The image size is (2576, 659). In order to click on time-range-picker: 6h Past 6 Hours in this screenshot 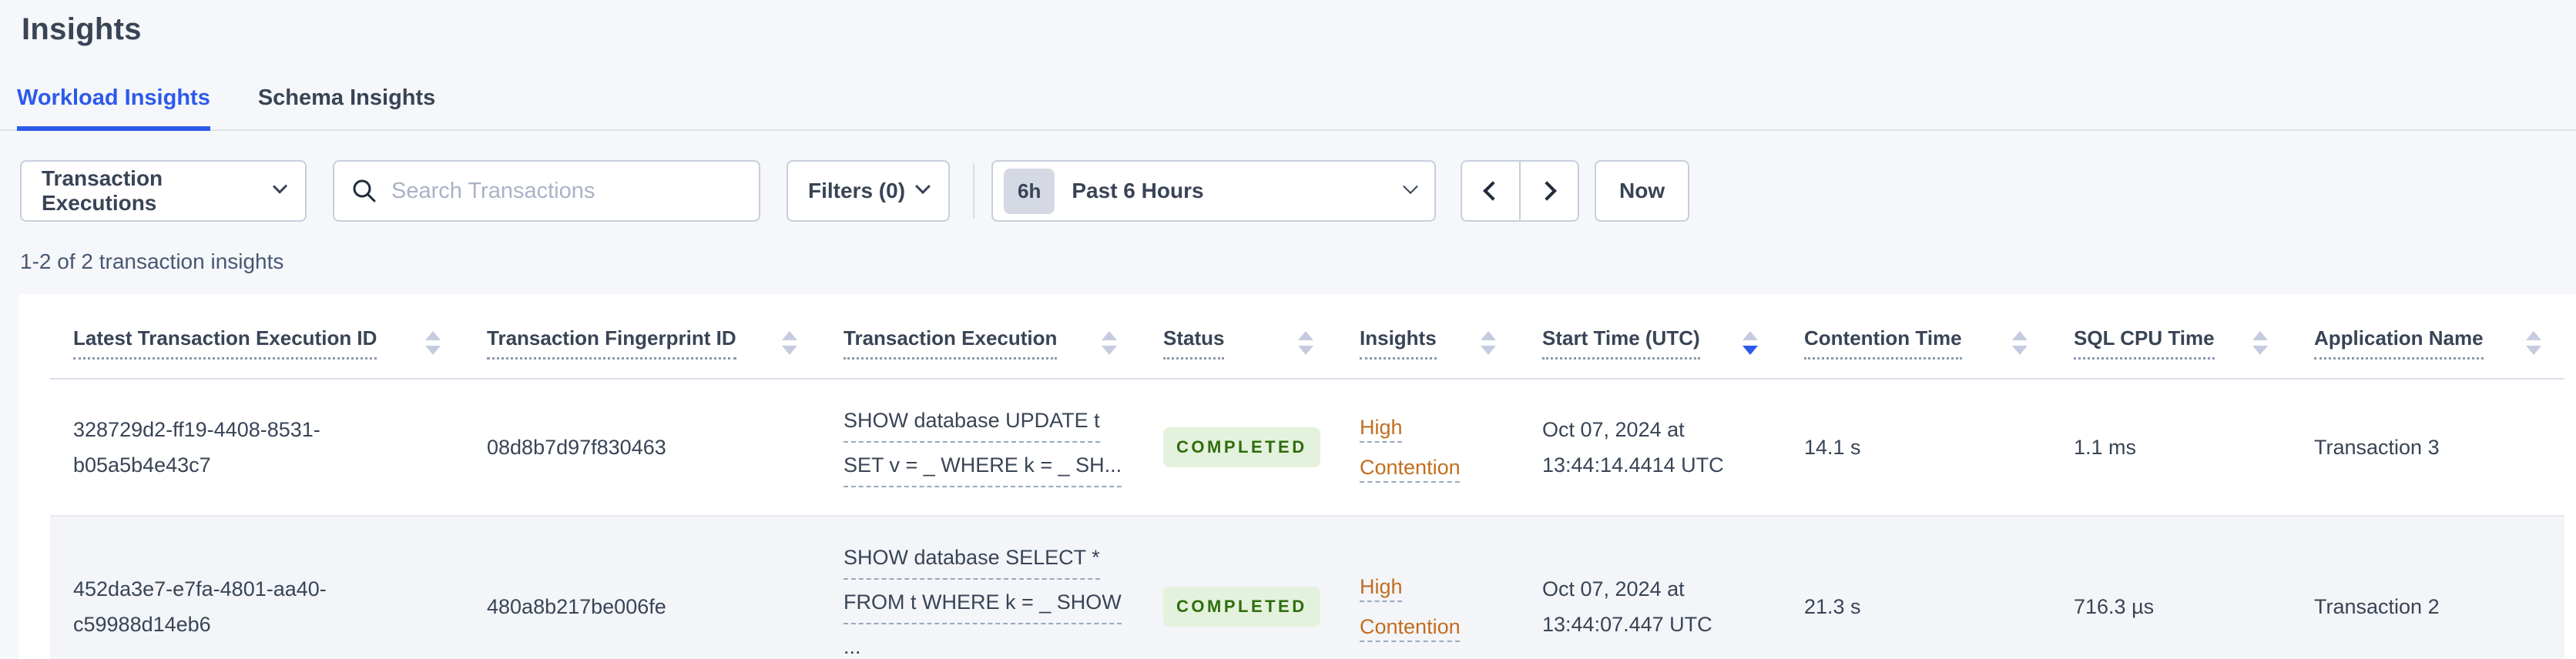, I will do `click(1214, 191)`.